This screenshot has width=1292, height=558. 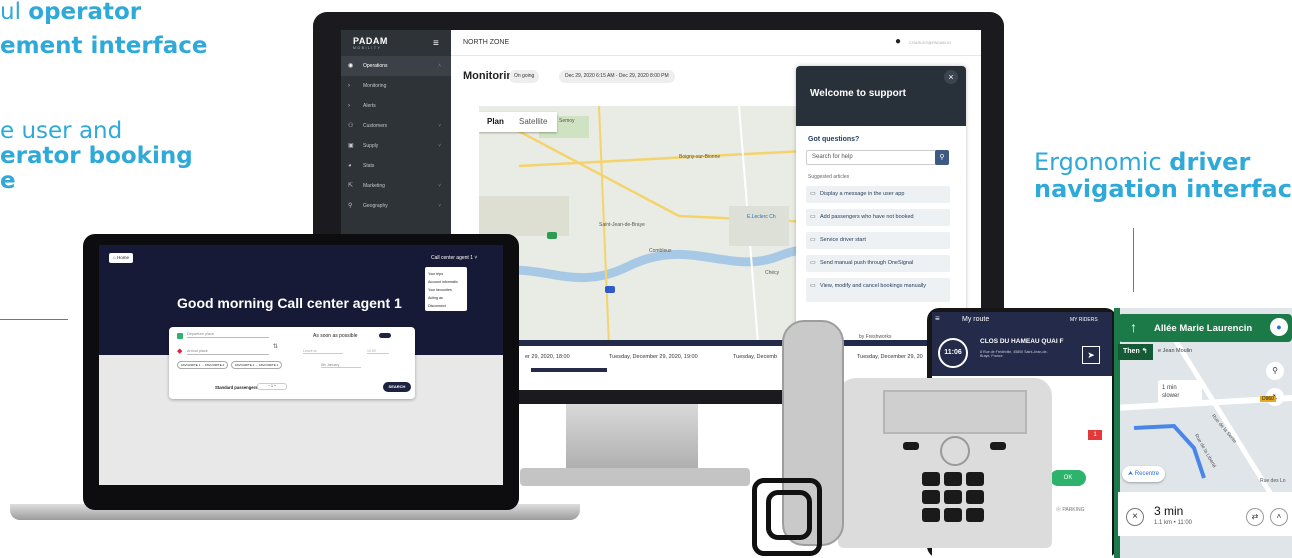 I want to click on timeline-label: Tuesday, December 29, 20, so click(x=890, y=357).